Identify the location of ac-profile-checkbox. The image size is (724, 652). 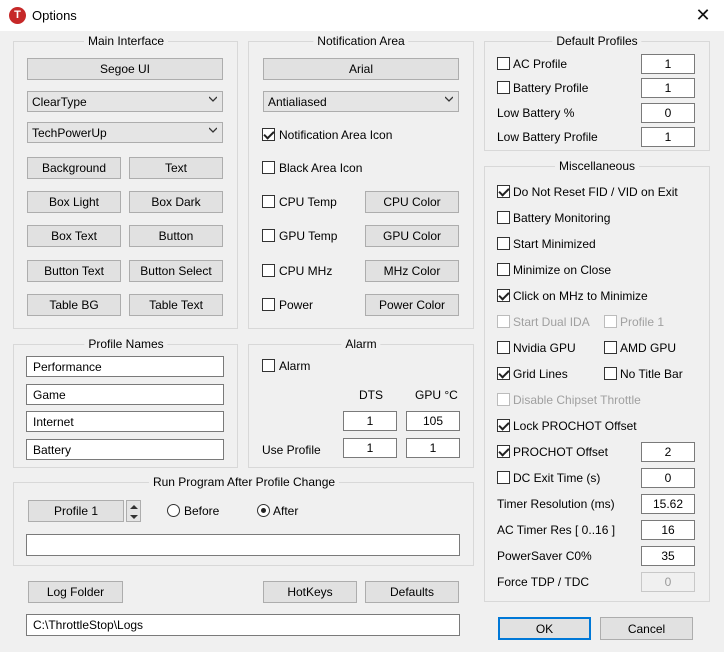
(503, 63).